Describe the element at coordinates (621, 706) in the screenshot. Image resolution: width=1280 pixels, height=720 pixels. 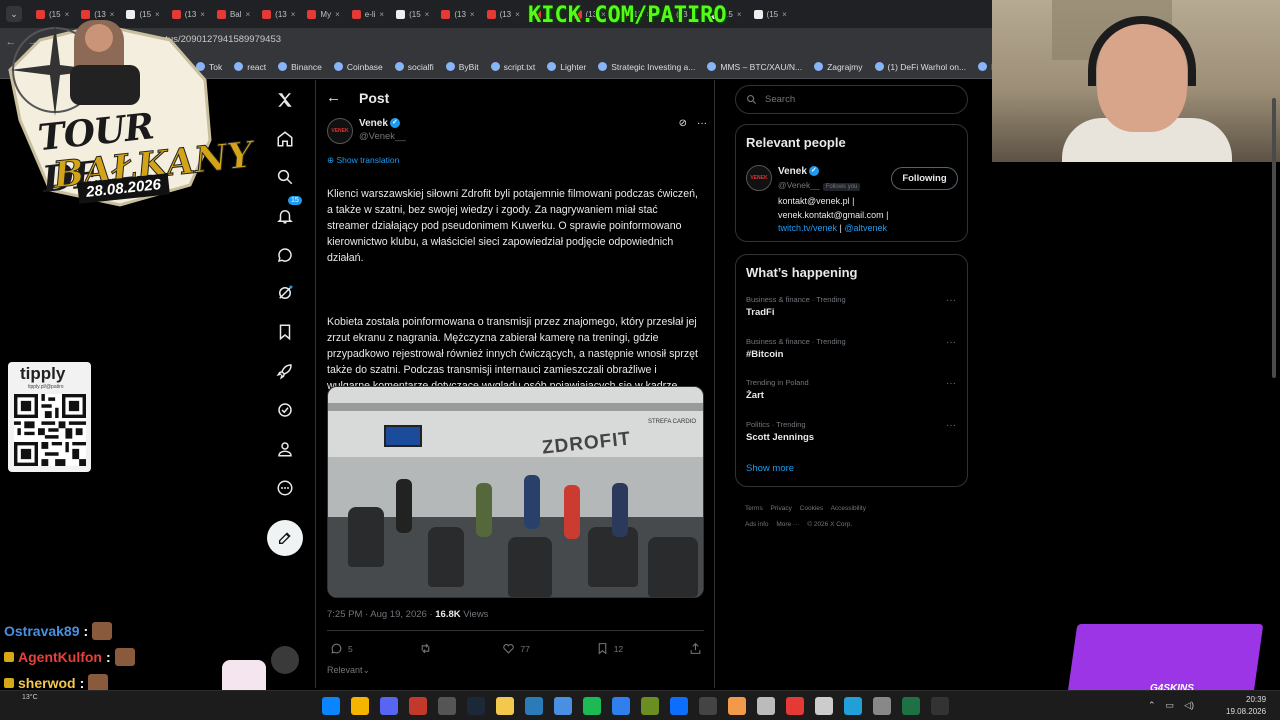
I see `app-icon` at that location.